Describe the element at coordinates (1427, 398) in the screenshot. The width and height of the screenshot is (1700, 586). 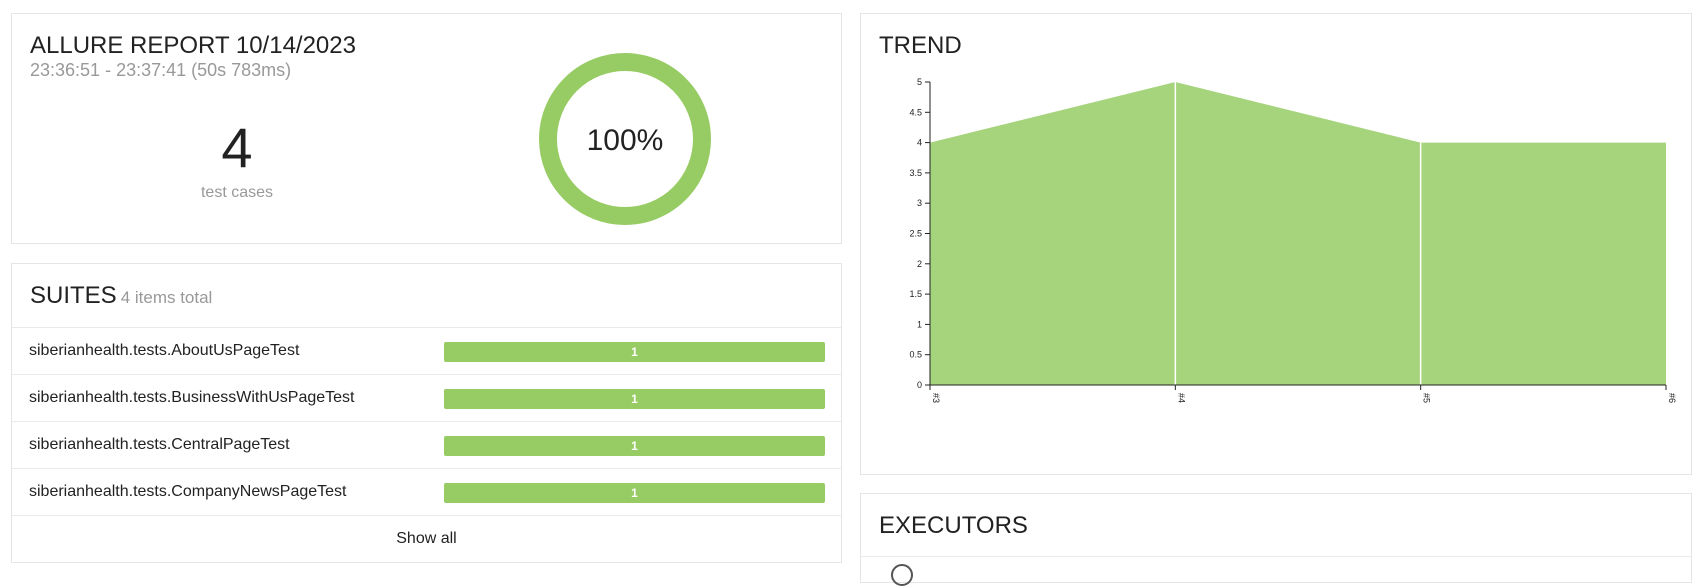
I see `x-tick-label: #5` at that location.